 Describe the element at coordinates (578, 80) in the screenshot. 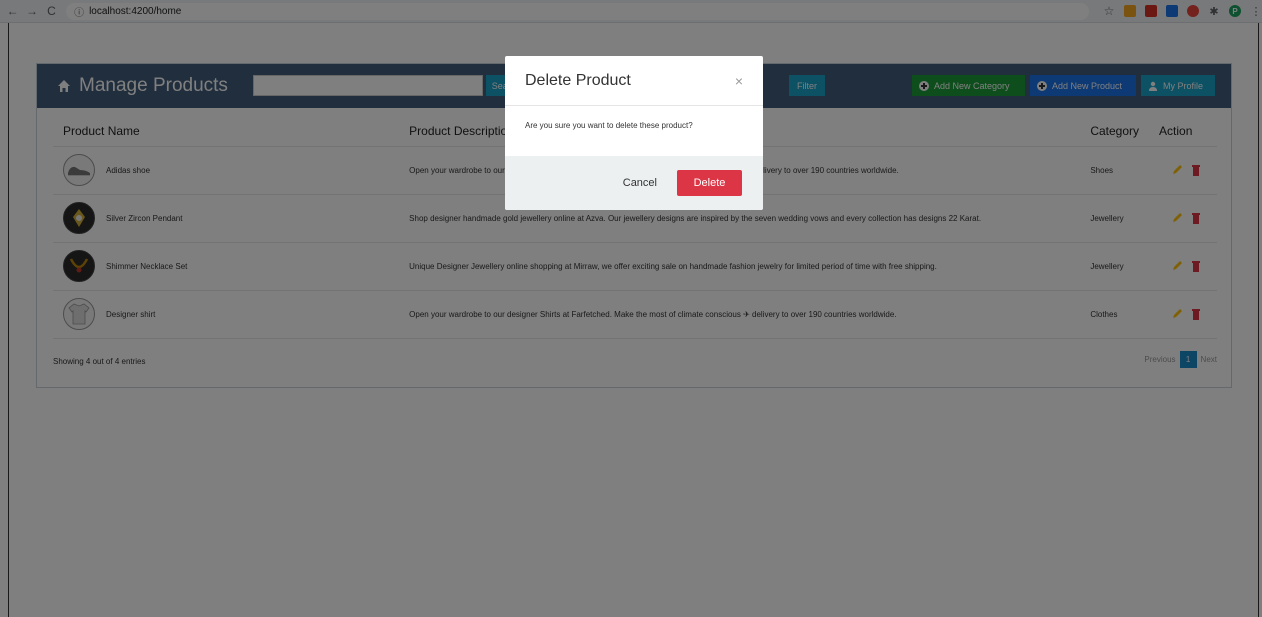

I see `modal-title: Delete Product` at that location.